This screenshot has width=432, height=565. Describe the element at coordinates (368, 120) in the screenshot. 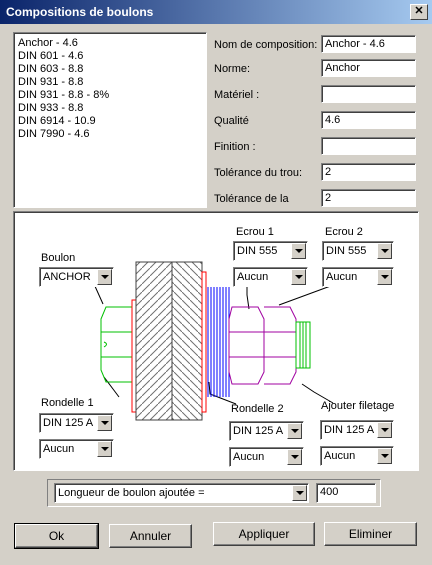

I see `qualite-field: 4.6` at that location.